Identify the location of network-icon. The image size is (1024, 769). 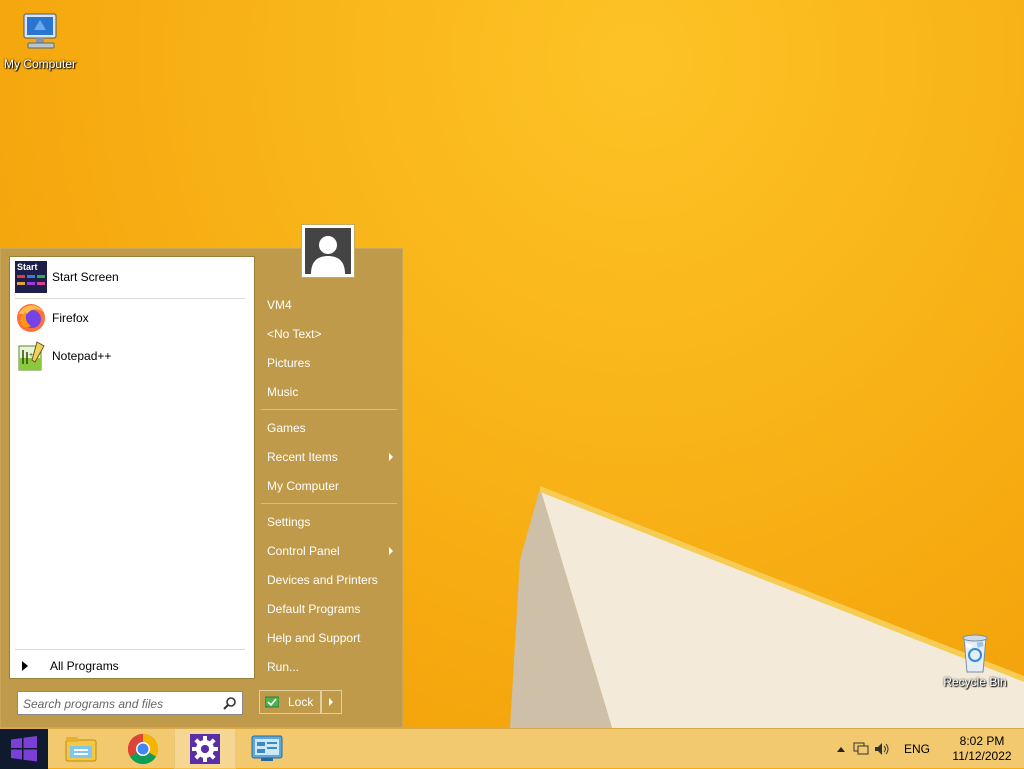
(861, 748).